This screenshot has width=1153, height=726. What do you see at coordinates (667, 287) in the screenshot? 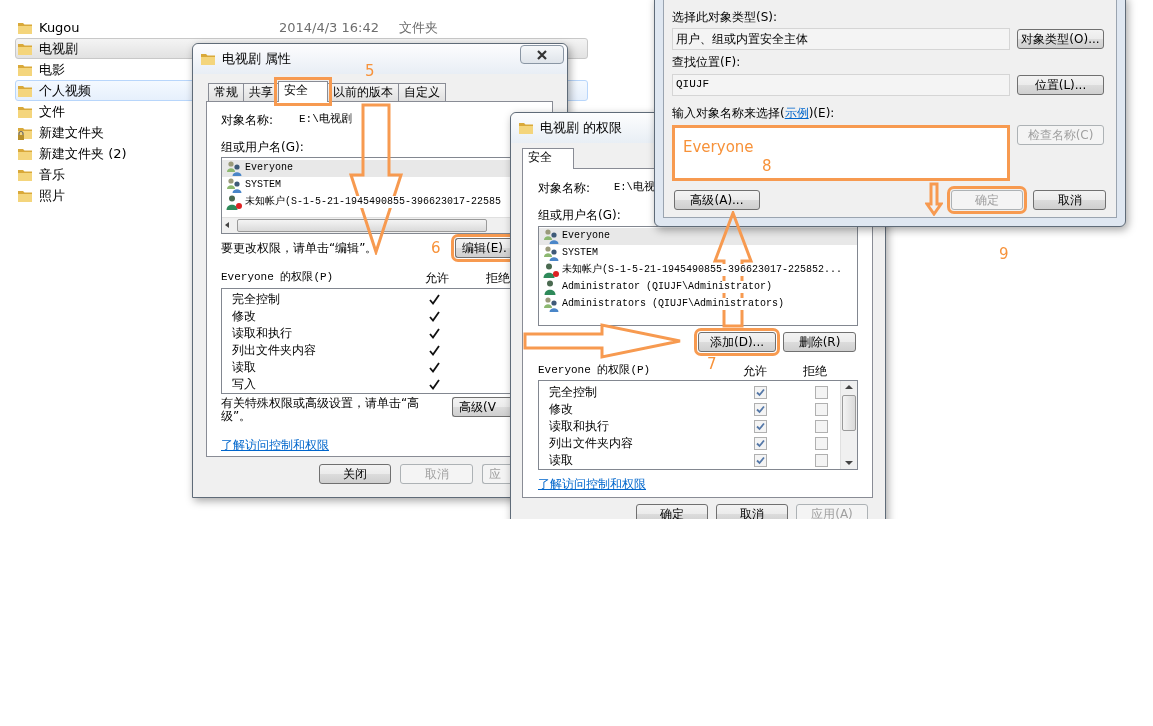
I see `user-name: Administrator (QIUJF\Administrator)` at bounding box center [667, 287].